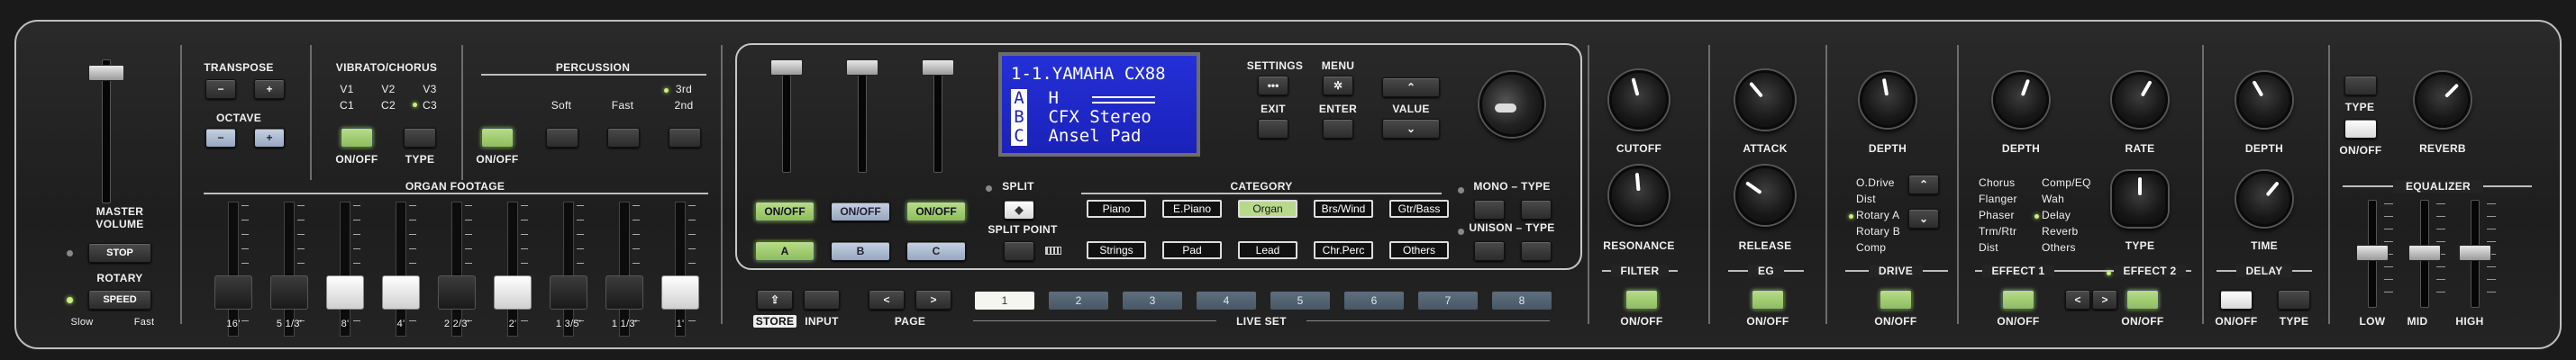  I want to click on drive-type-item: Comp, so click(1871, 247).